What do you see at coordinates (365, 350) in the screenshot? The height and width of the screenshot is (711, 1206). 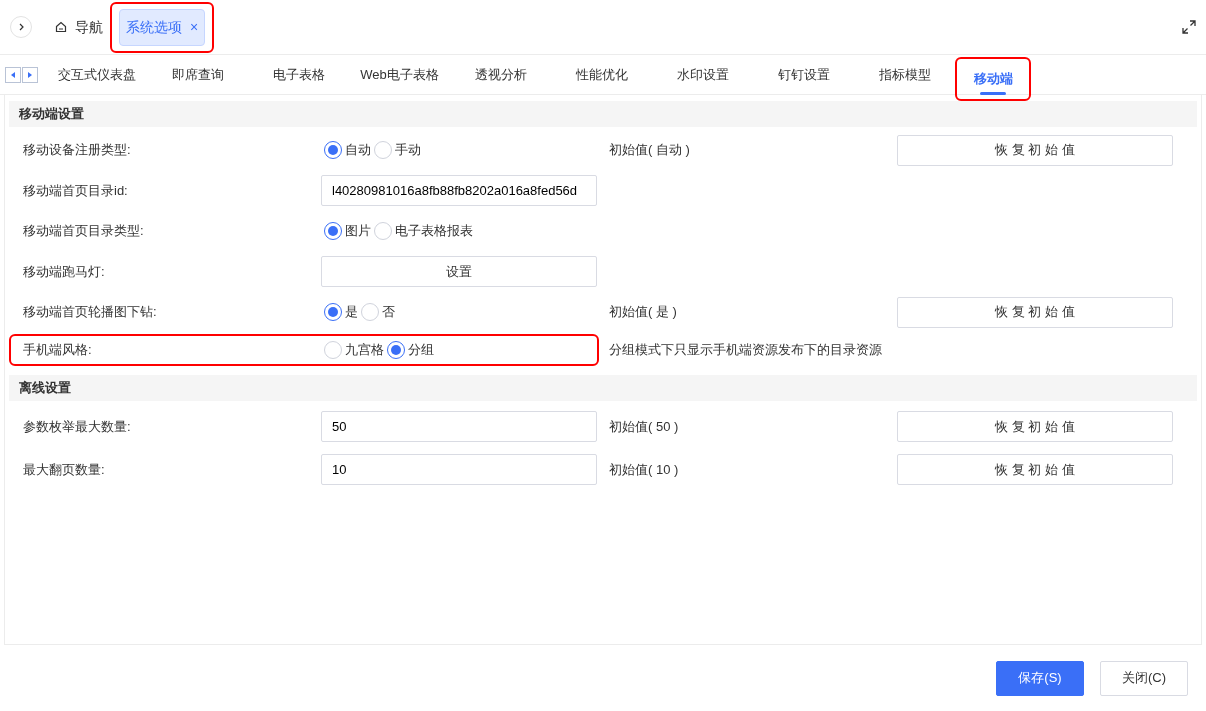 I see `radio-label: 九宫格` at bounding box center [365, 350].